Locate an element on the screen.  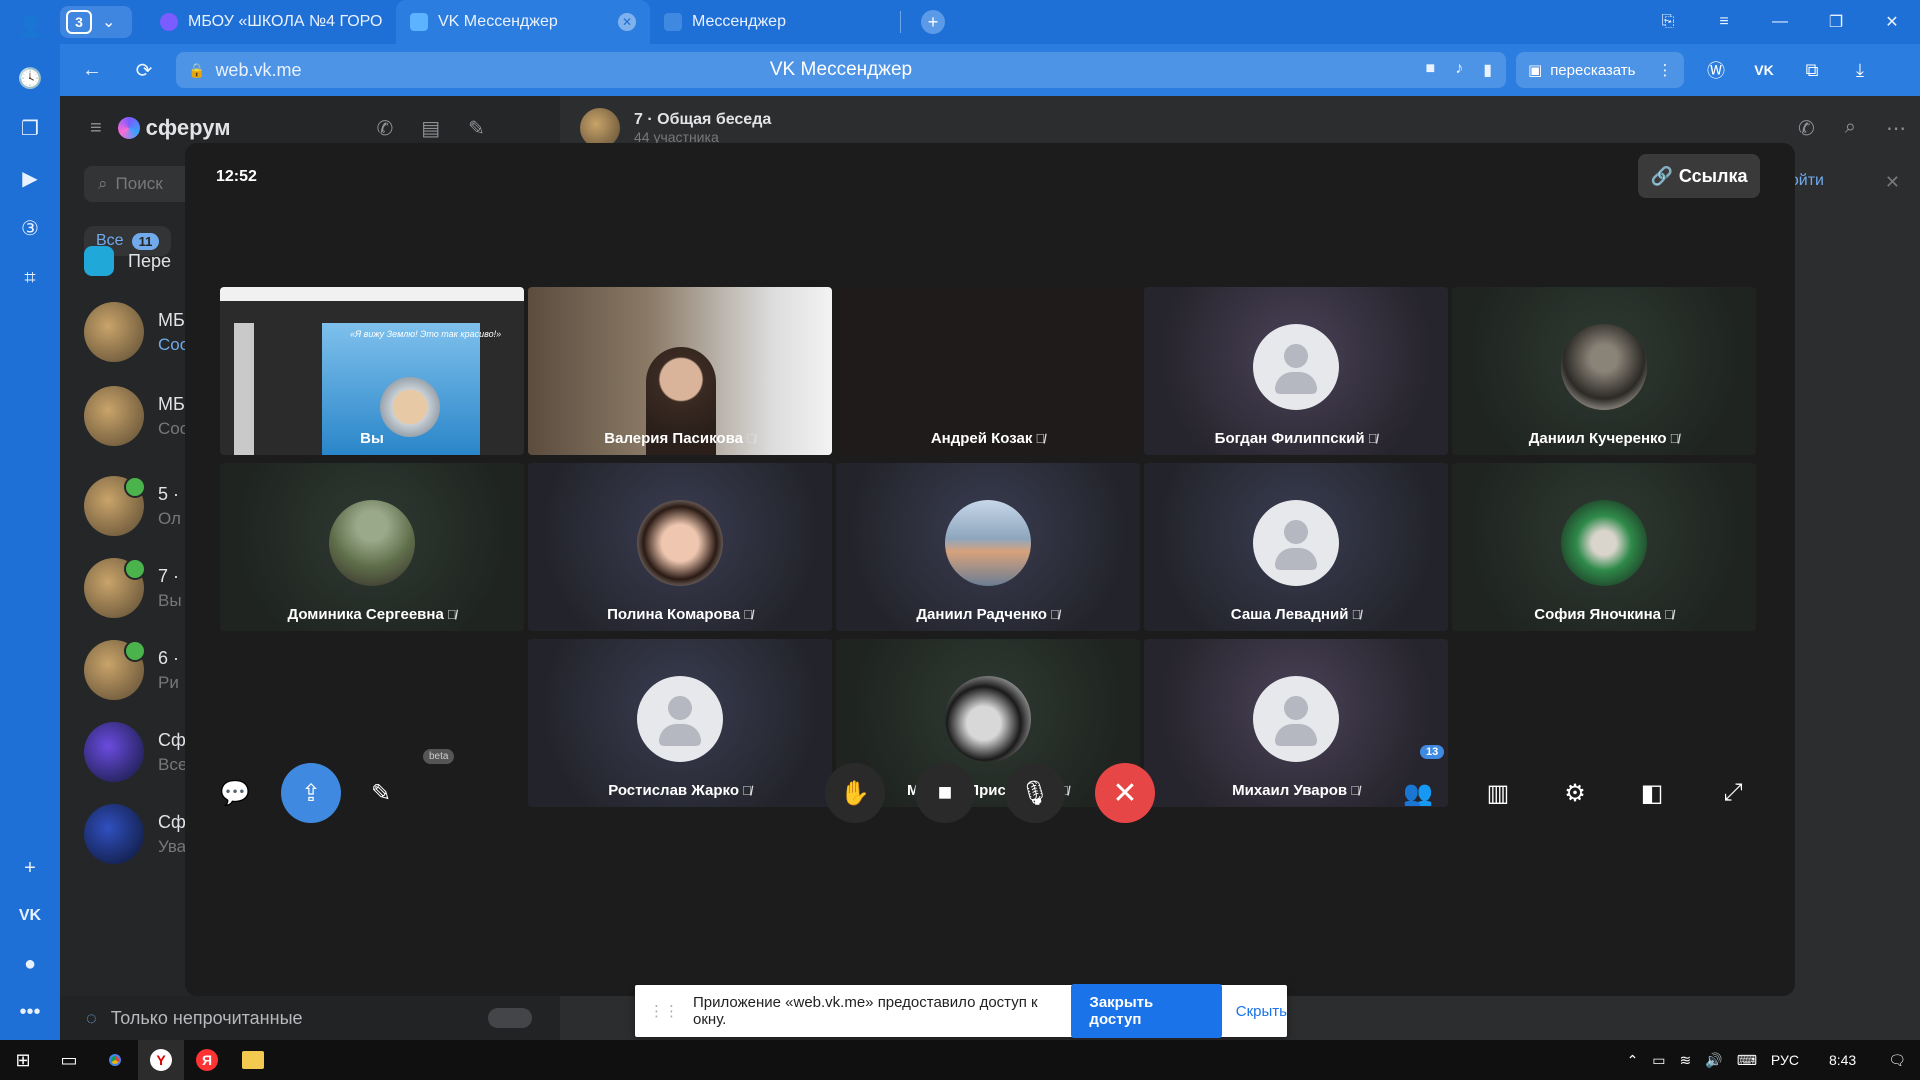
close-window-icon: ✕ is located at coordinates (1892, 22).